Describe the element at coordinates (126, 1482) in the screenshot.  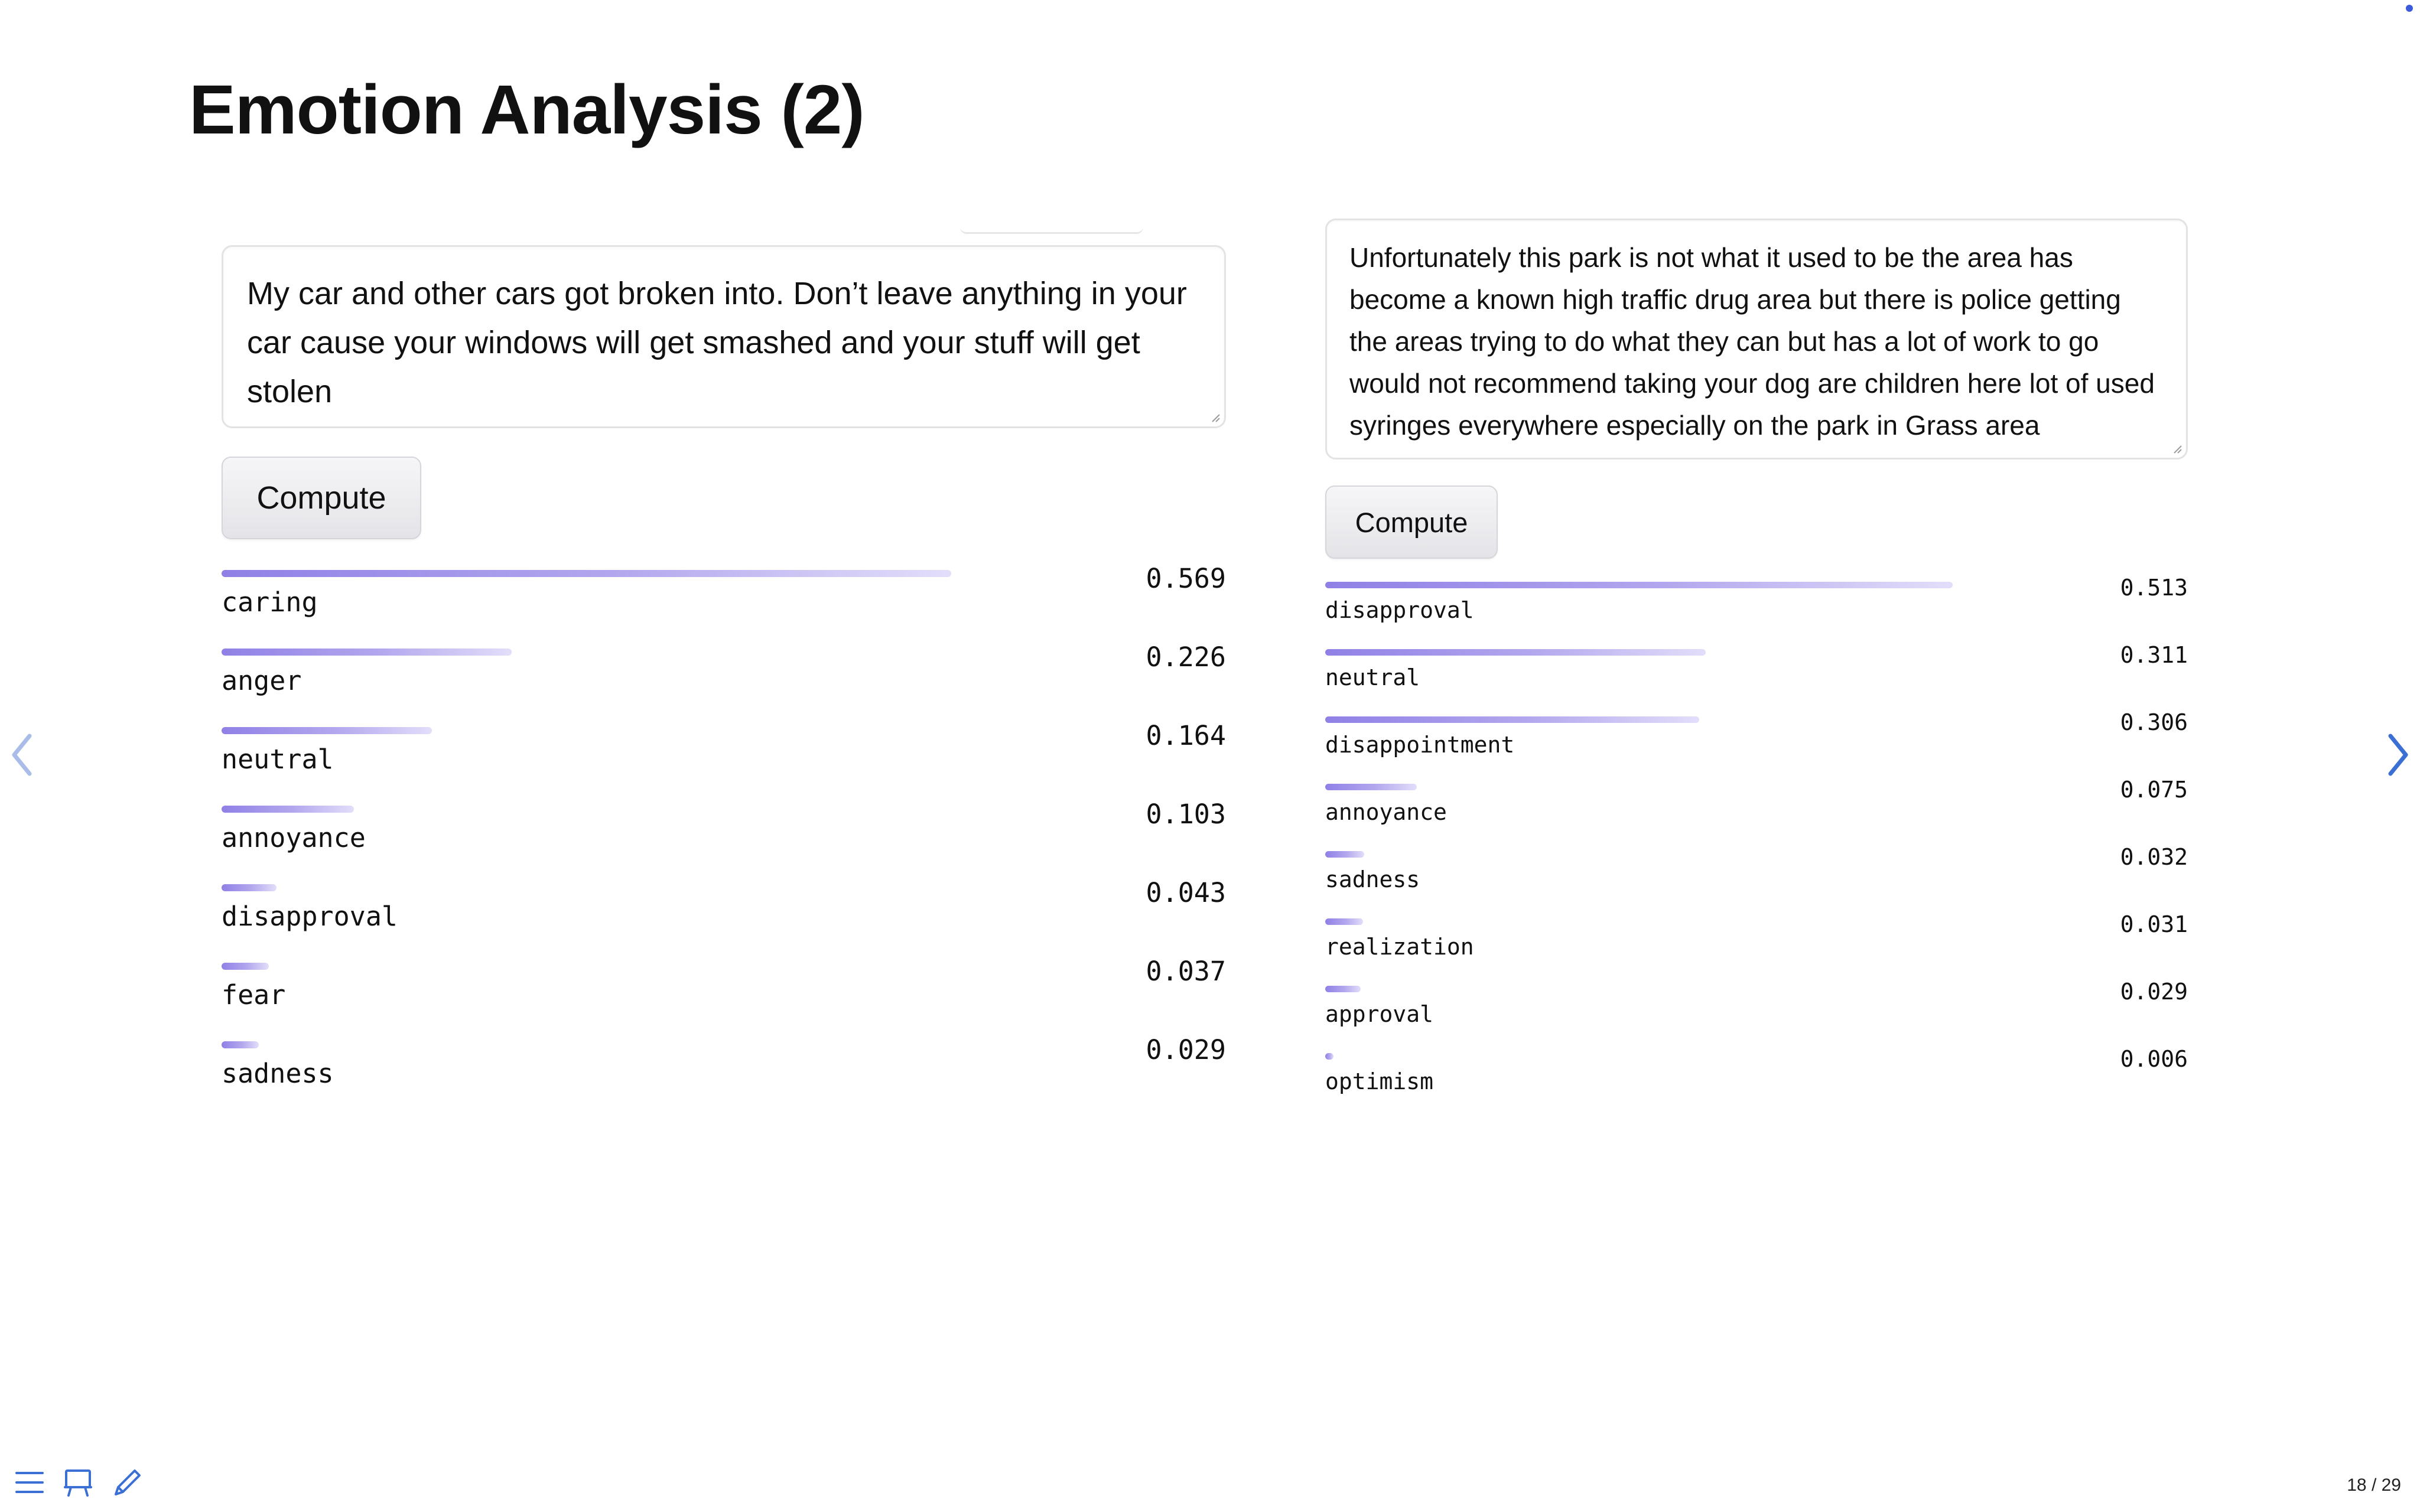
I see `pencil-icon` at that location.